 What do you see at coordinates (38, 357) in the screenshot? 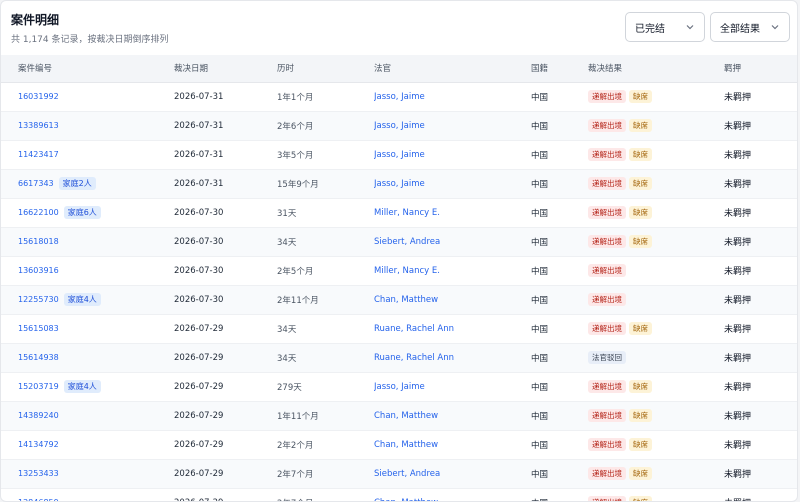
I see `case-id-link: 15614938` at bounding box center [38, 357].